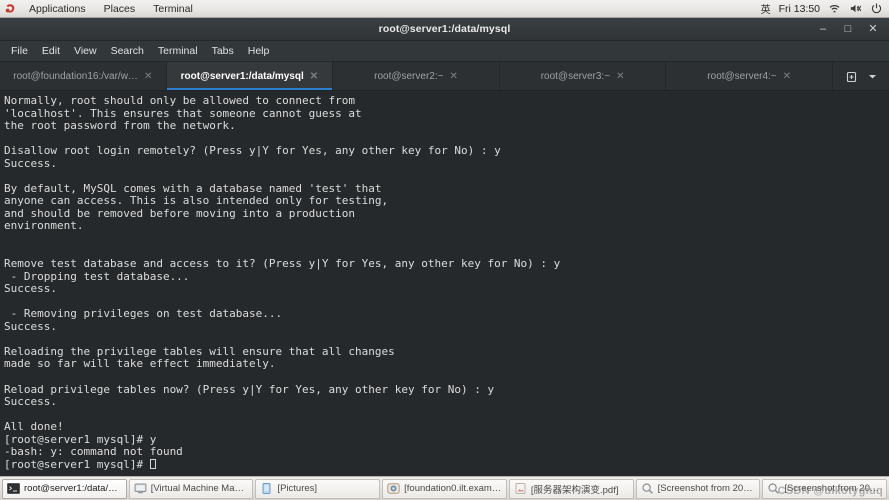 The height and width of the screenshot is (500, 889). I want to click on power-icon, so click(876, 8).